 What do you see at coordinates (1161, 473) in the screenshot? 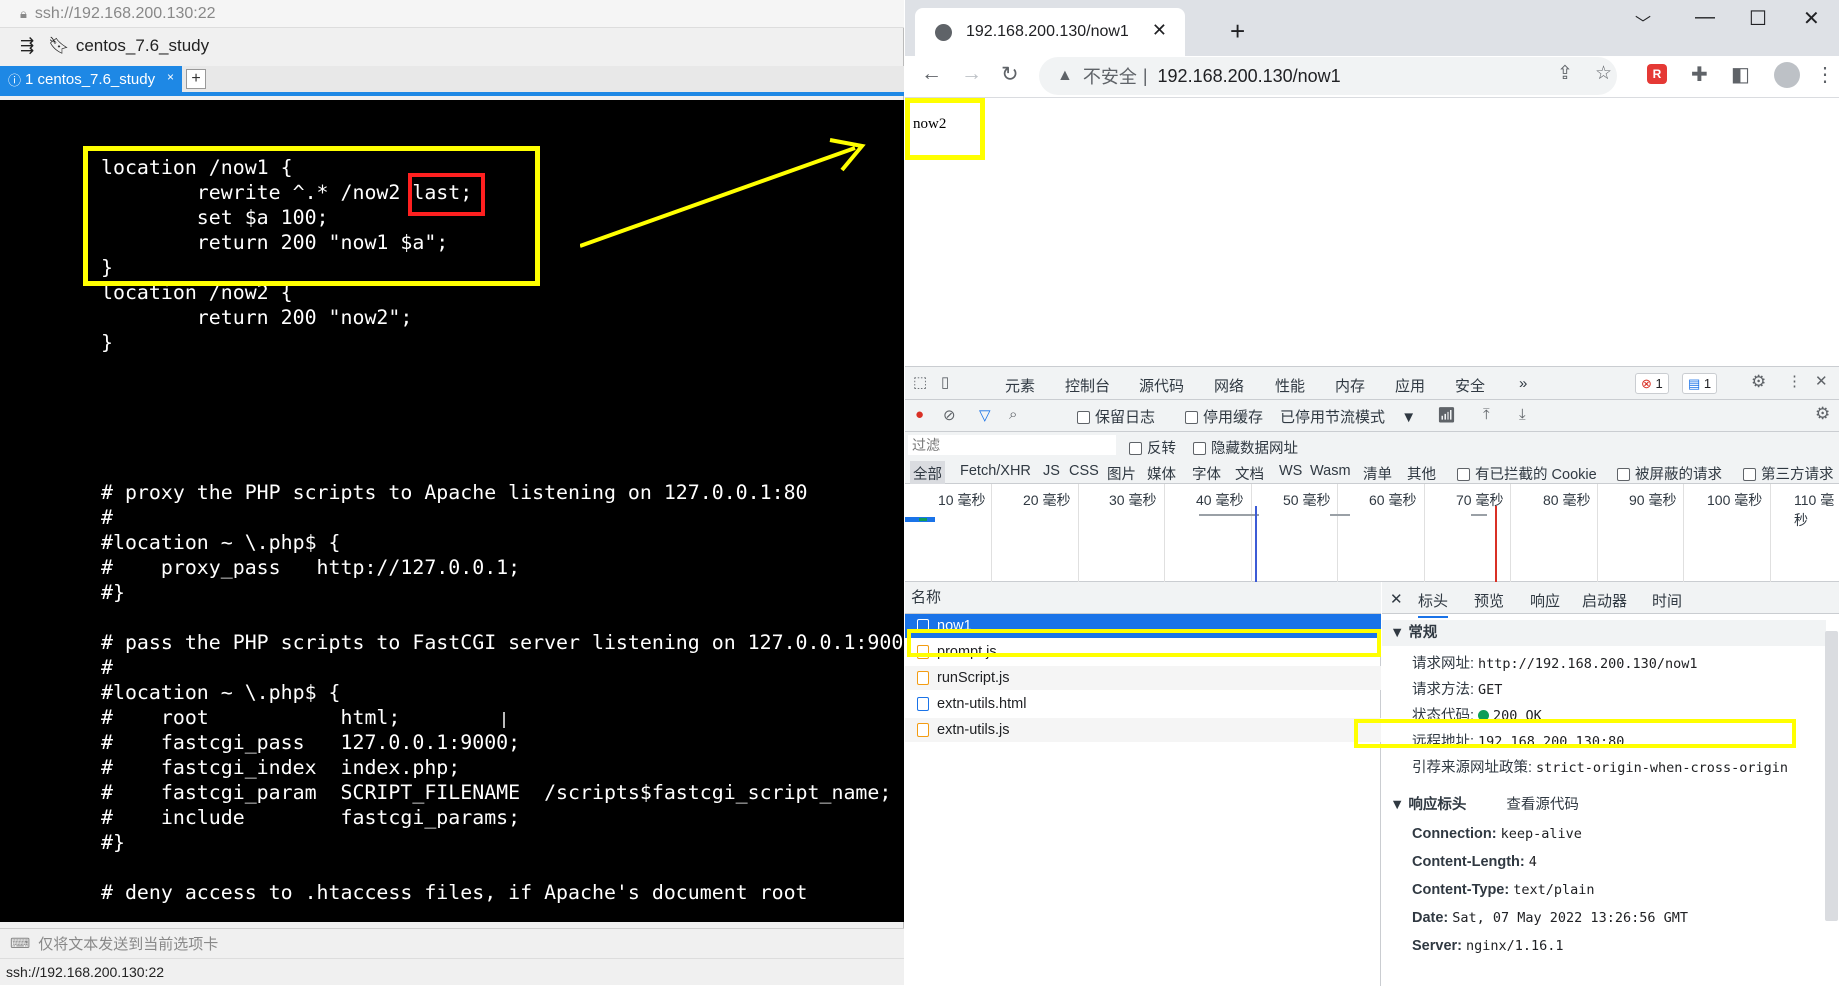
I see `filter-media: 媒体` at bounding box center [1161, 473].